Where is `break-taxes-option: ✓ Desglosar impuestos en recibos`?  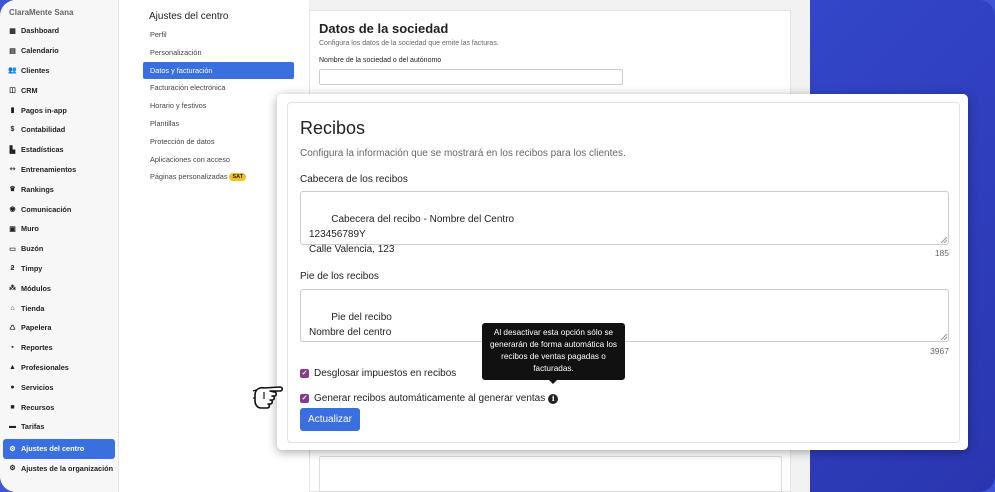
break-taxes-option: ✓ Desglosar impuestos en recibos is located at coordinates (378, 373).